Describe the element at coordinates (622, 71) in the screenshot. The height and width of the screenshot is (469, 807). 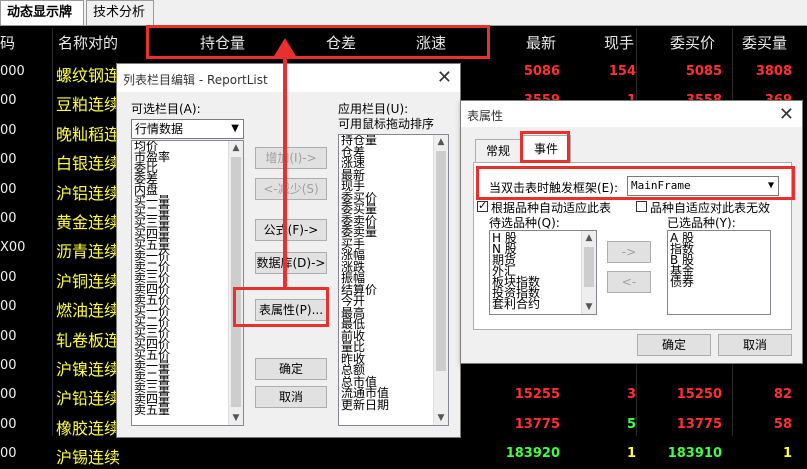
I see `row-now: 154` at that location.